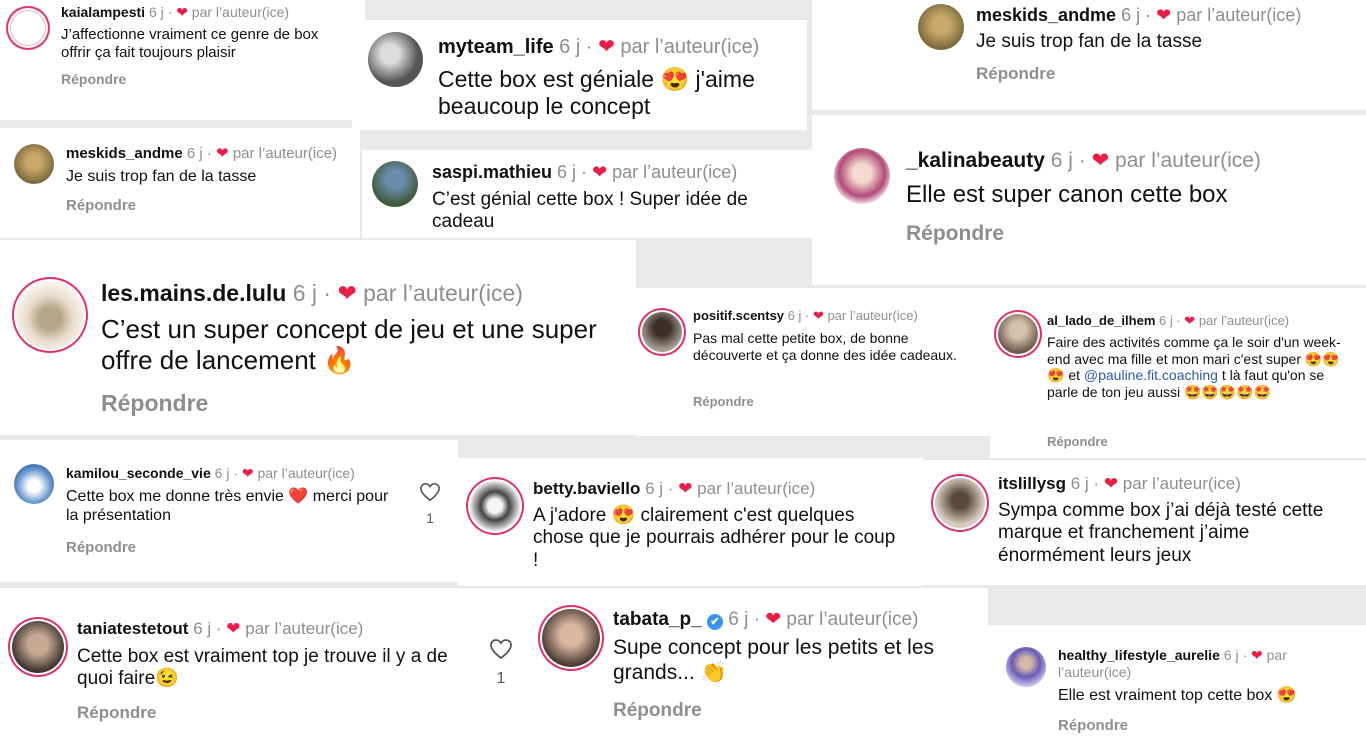 The height and width of the screenshot is (750, 1366). What do you see at coordinates (138, 473) in the screenshot?
I see `username: kamilou_seconde_vie` at bounding box center [138, 473].